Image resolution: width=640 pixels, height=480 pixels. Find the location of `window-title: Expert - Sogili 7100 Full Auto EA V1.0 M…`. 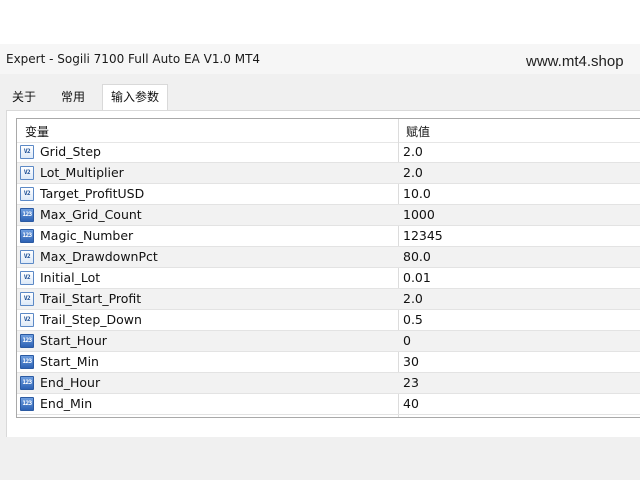

window-title: Expert - Sogili 7100 Full Auto EA V1.0 M… is located at coordinates (133, 59).